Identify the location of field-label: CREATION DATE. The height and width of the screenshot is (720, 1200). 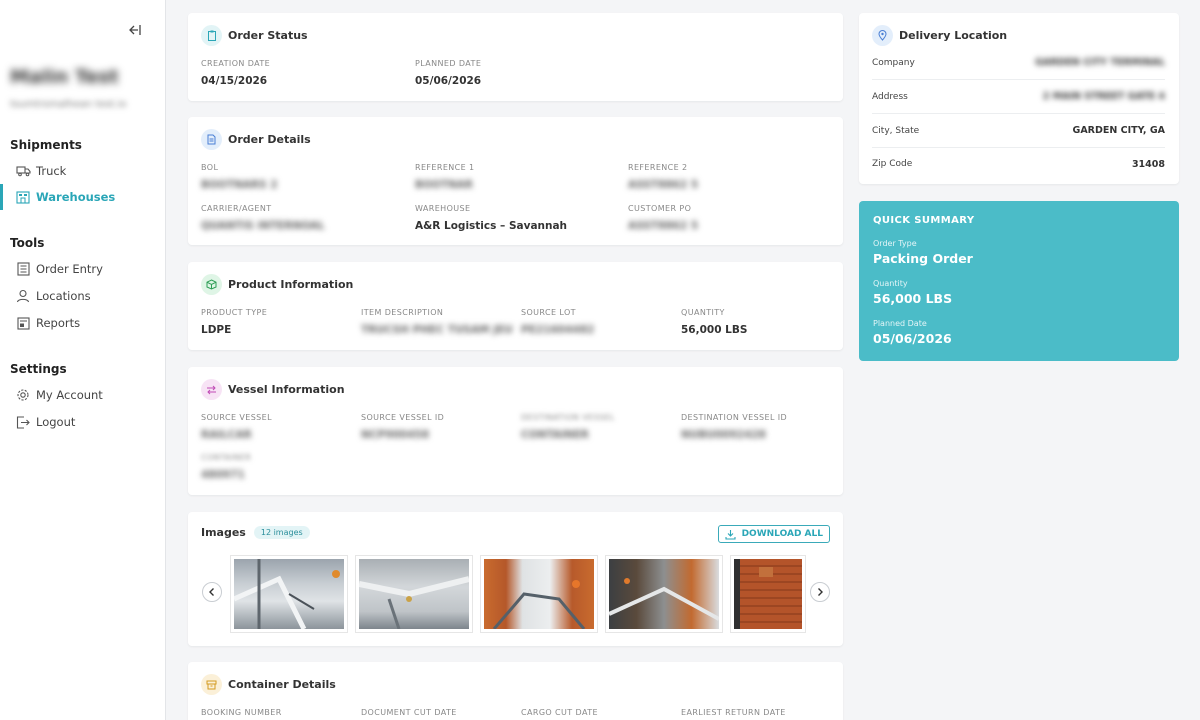
(236, 63).